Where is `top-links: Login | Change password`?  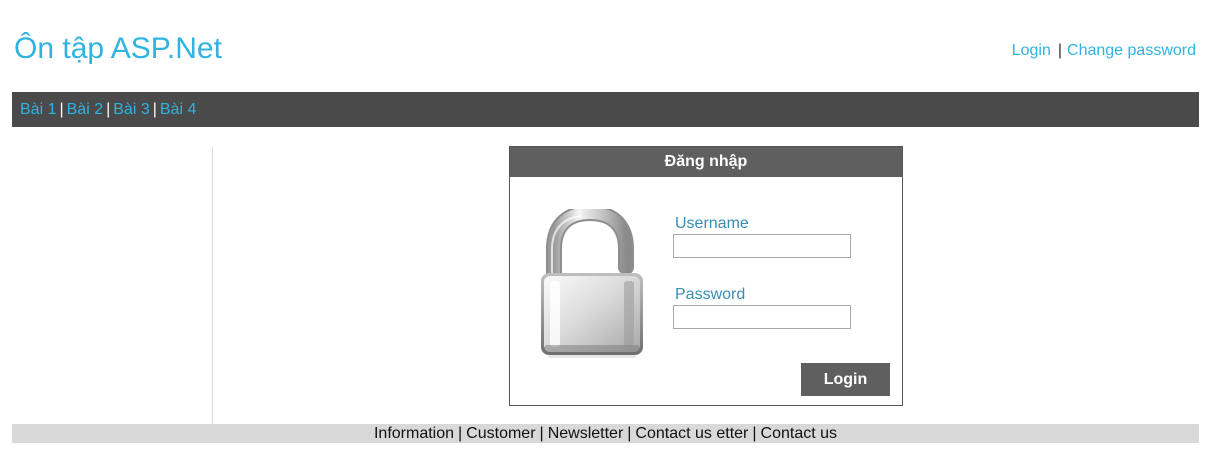
top-links: Login | Change password is located at coordinates (1104, 51).